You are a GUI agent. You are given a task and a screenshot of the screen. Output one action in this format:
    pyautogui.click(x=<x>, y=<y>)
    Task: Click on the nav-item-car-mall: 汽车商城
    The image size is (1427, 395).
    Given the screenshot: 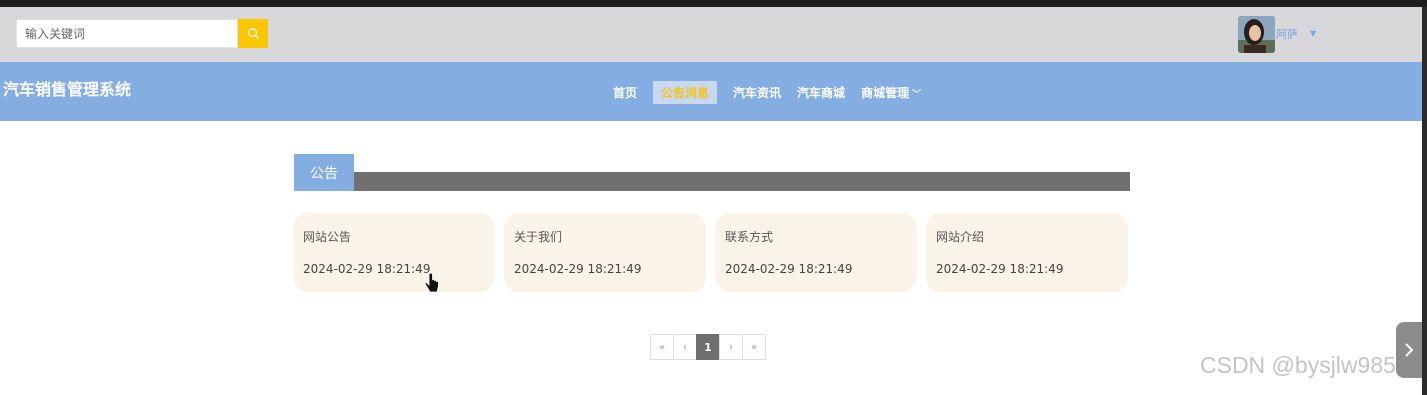 What is the action you would take?
    pyautogui.click(x=821, y=92)
    